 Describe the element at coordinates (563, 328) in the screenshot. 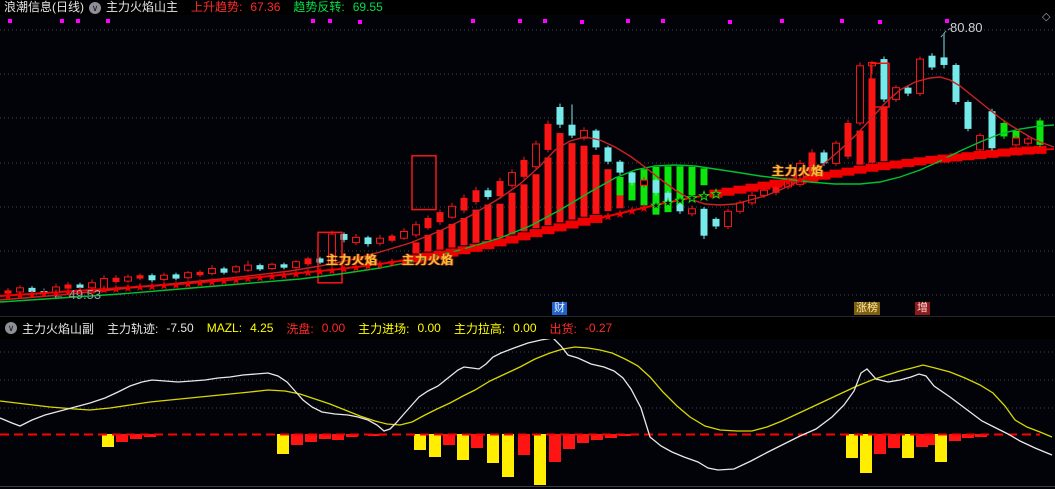

I see `sellout-label: 出货:` at that location.